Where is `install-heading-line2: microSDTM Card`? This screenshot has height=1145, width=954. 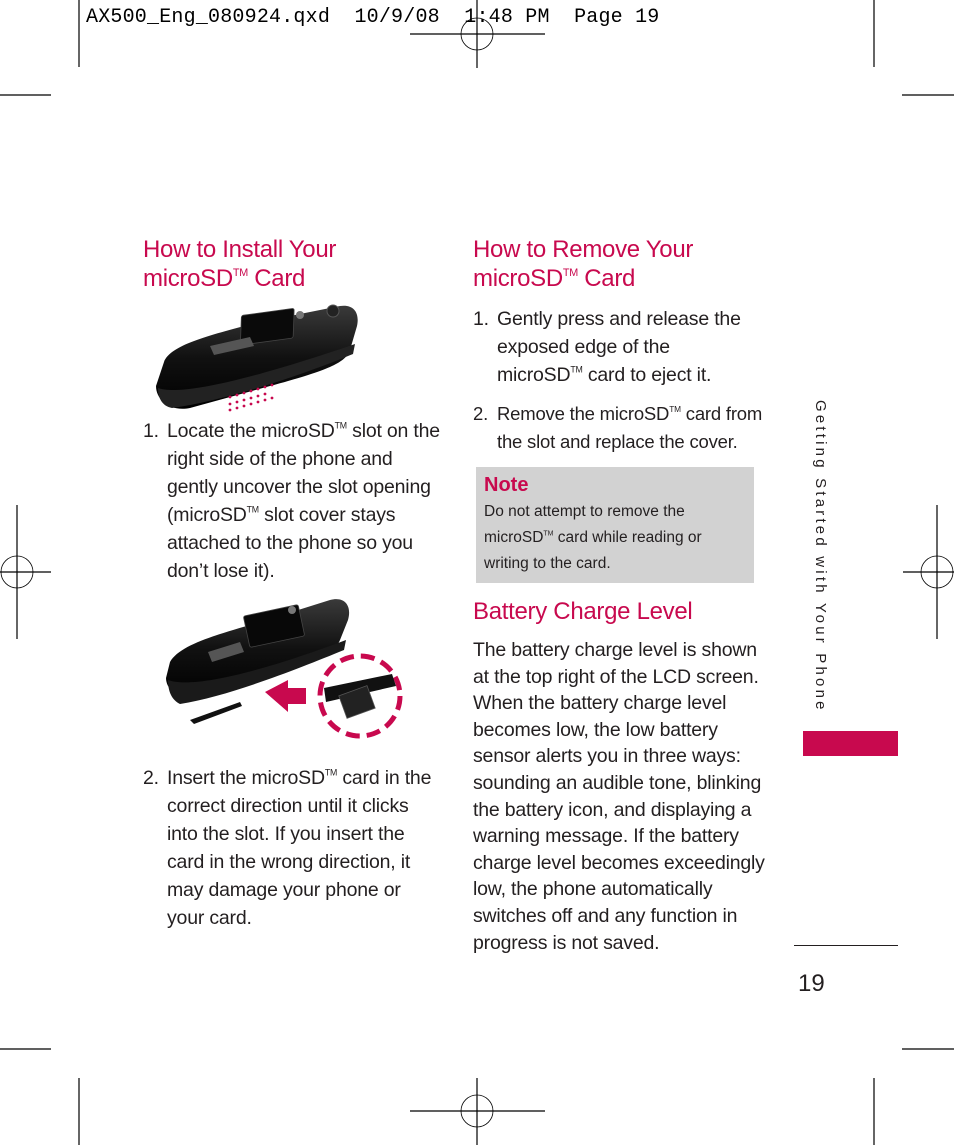 install-heading-line2: microSDTM Card is located at coordinates (224, 278).